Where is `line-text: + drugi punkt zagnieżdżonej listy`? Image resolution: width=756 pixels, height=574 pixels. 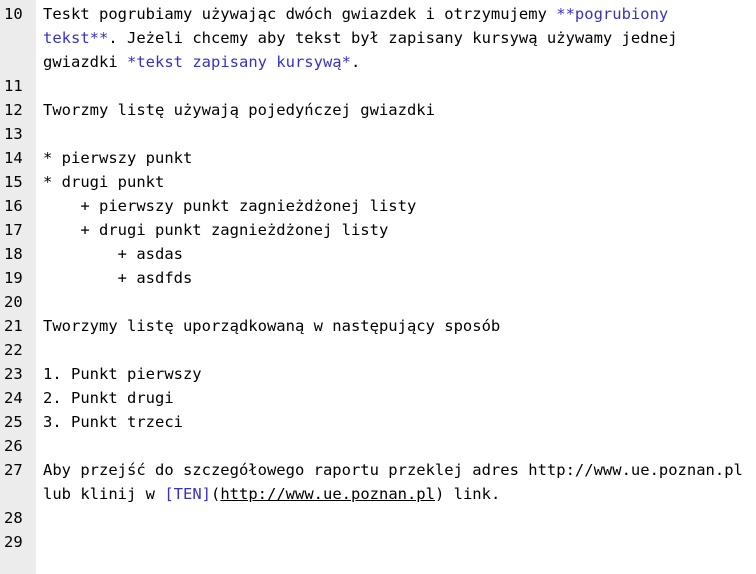 line-text: + drugi punkt zagnieżdżonej listy is located at coordinates (393, 230).